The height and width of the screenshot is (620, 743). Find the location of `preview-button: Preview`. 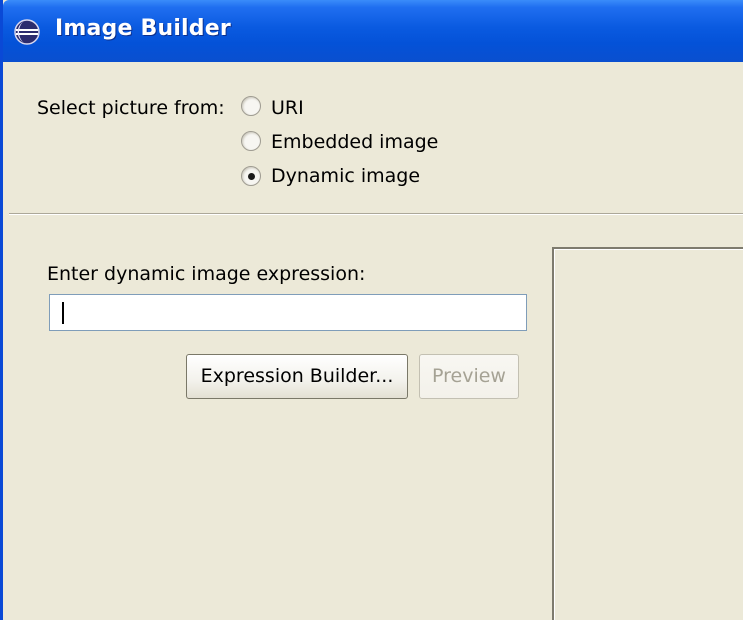

preview-button: Preview is located at coordinates (469, 376).